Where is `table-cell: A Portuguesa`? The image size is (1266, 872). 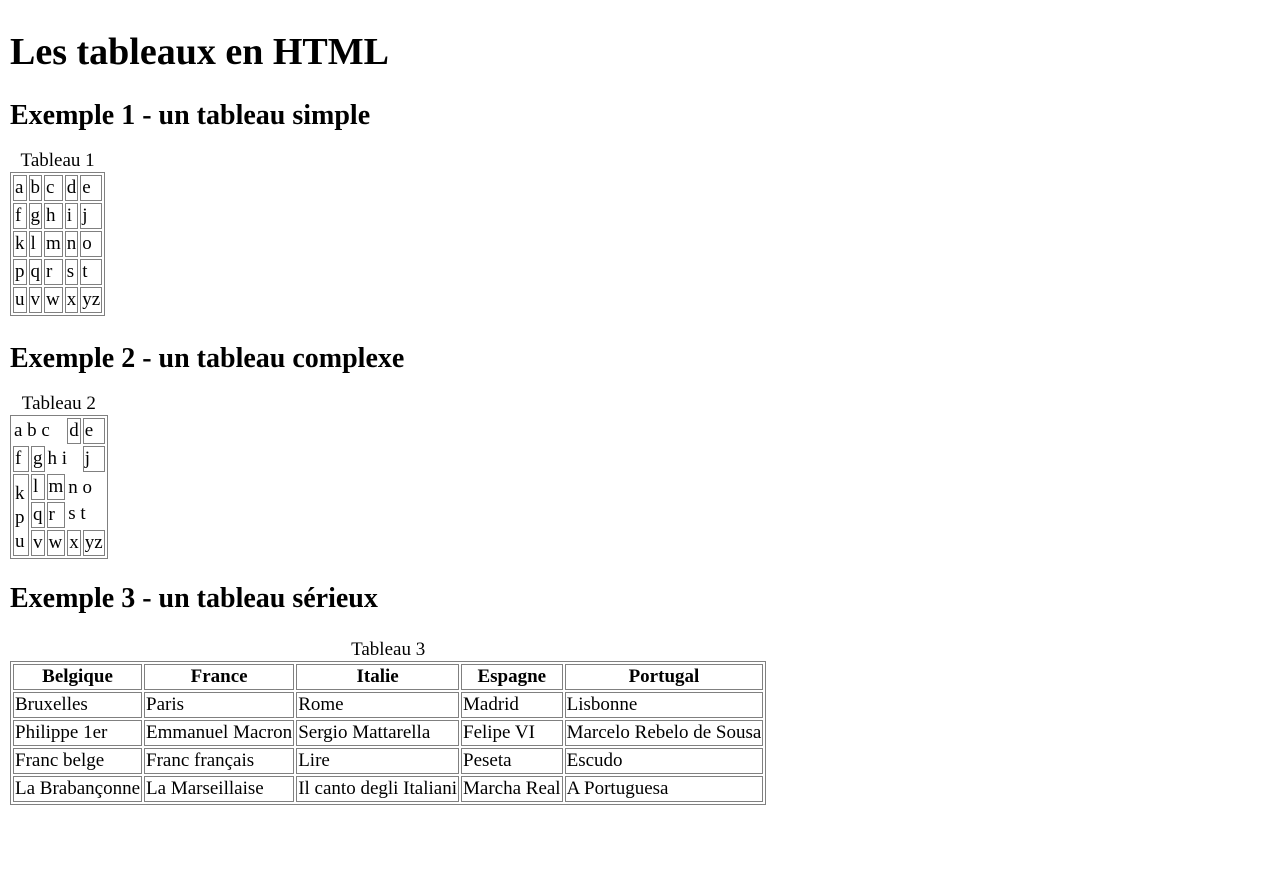
table-cell: A Portuguesa is located at coordinates (664, 789).